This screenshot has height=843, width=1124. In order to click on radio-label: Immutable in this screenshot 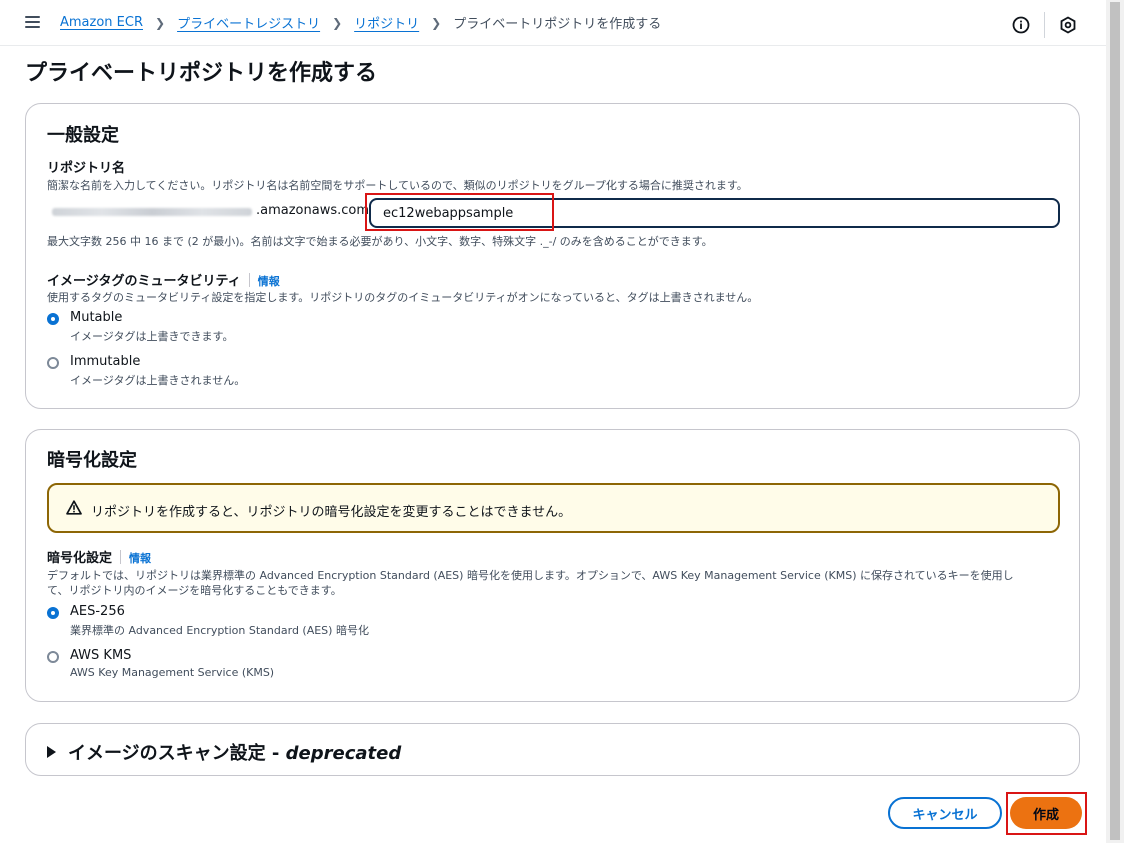, I will do `click(105, 361)`.